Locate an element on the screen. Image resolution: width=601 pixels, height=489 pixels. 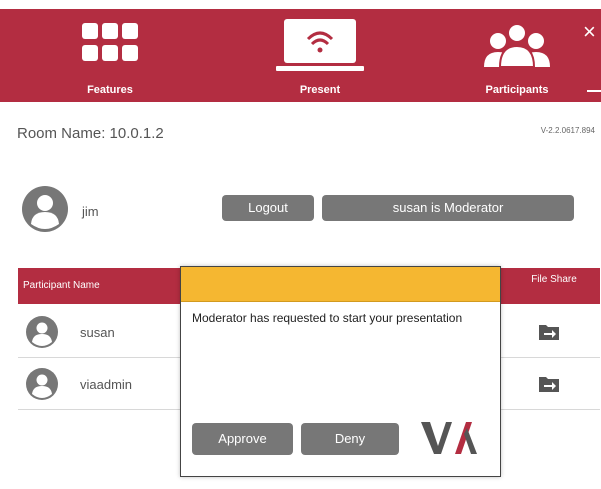
features-grid-icon is located at coordinates (110, 42).